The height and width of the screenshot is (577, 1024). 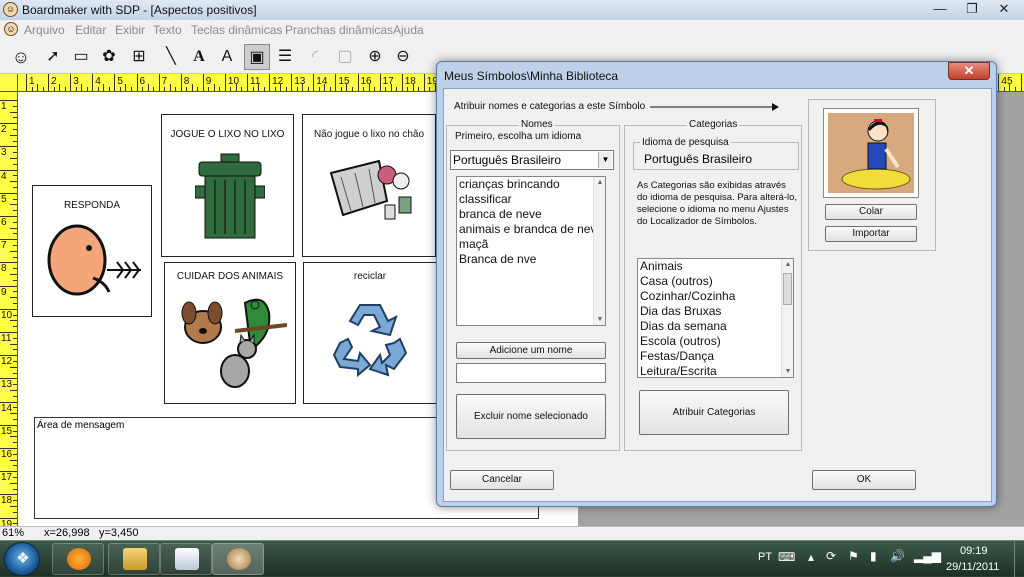 I want to click on search-language-value: Português Brasileiro, so click(x=698, y=159).